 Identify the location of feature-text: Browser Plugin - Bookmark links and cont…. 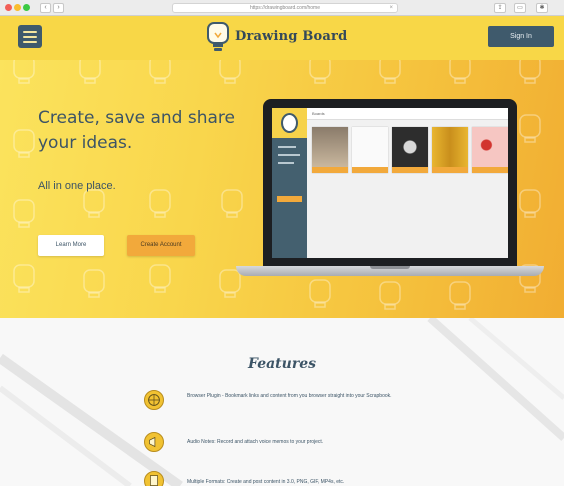
(289, 396).